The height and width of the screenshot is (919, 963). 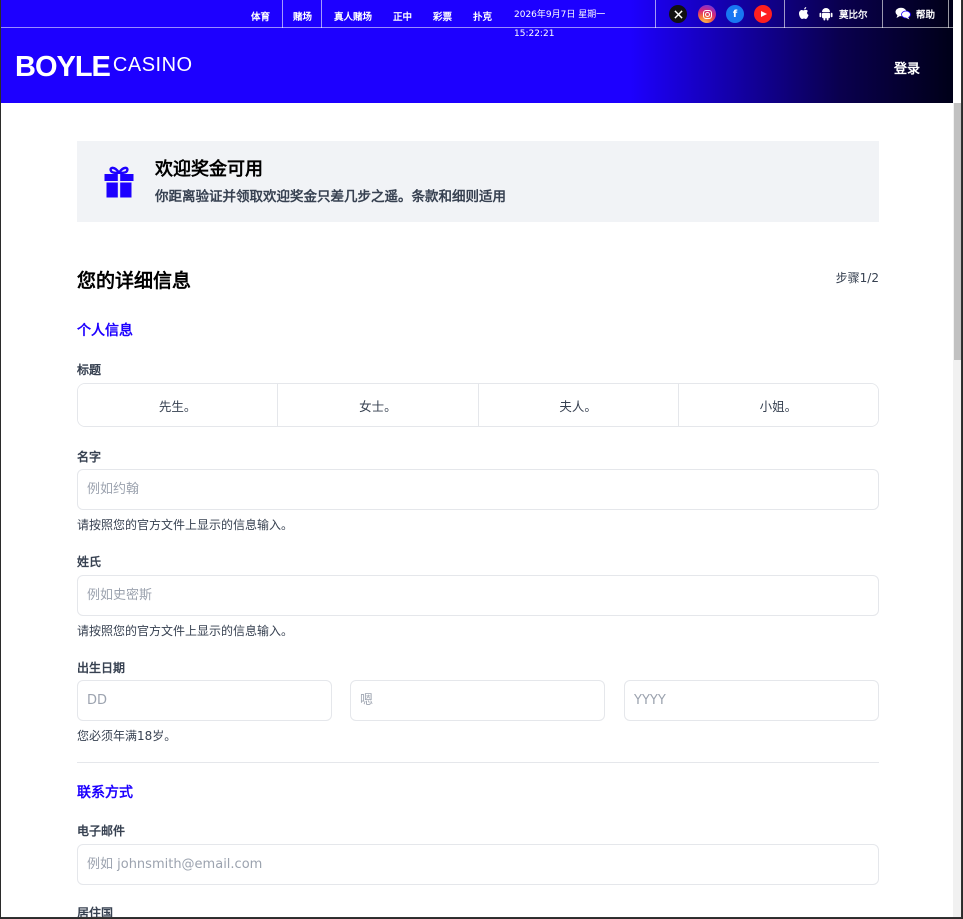 What do you see at coordinates (478, 489) in the screenshot?
I see `first-name-input` at bounding box center [478, 489].